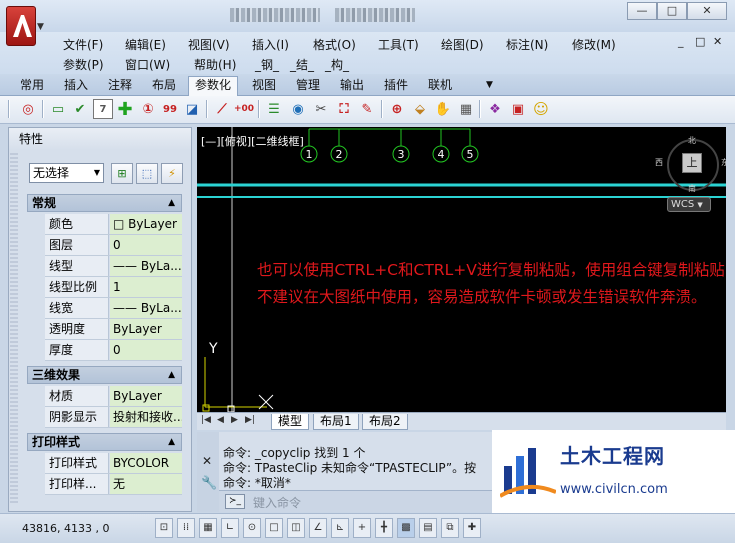 This screenshot has height=543, width=735. What do you see at coordinates (707, 11) in the screenshot?
I see `window-close-button: ✕` at bounding box center [707, 11].